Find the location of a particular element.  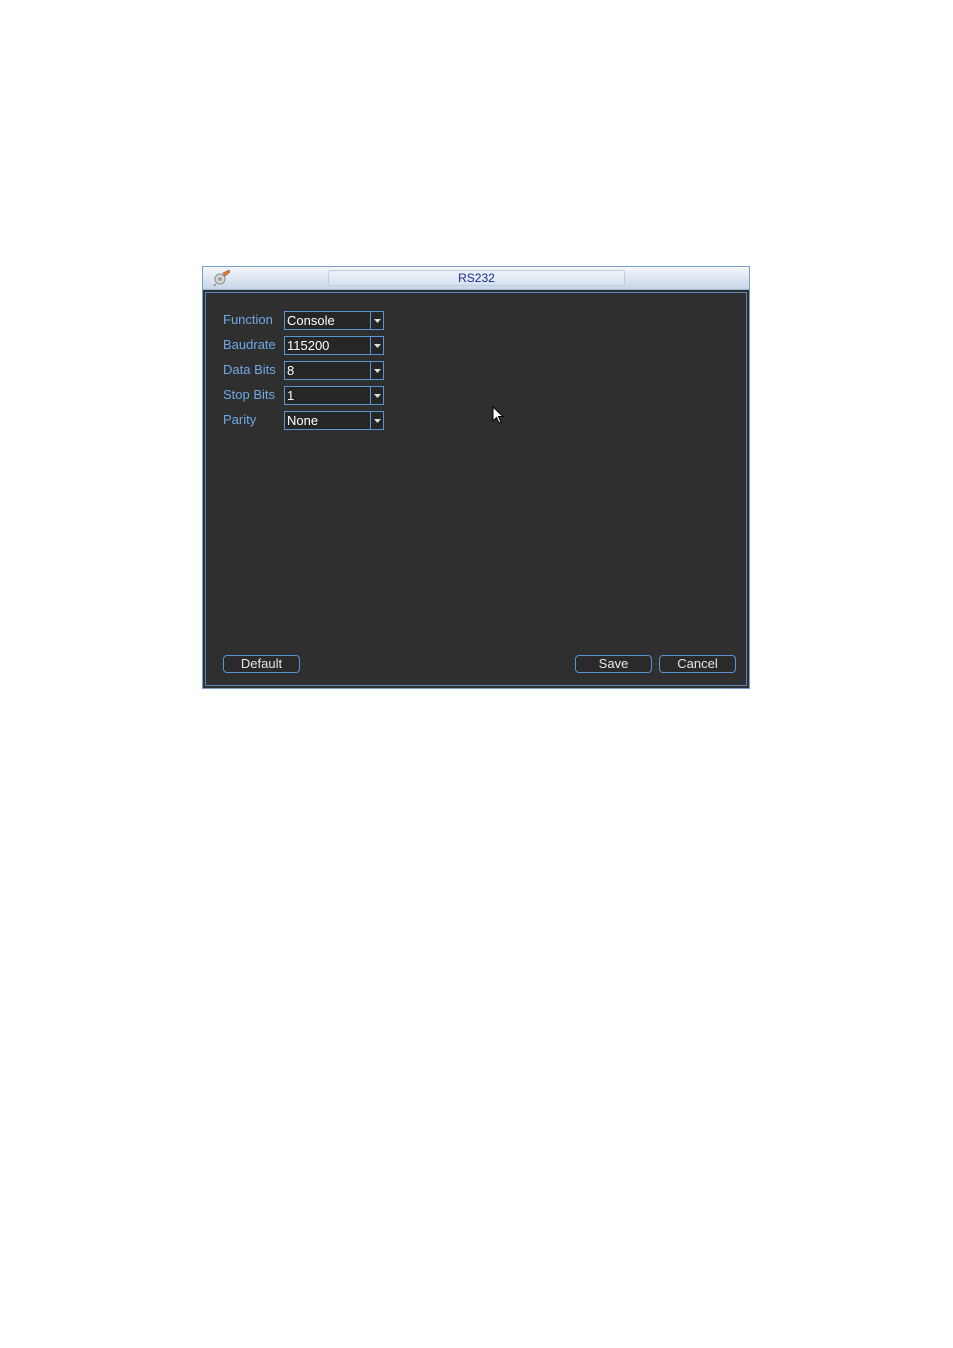

data-bits-value: 8 is located at coordinates (291, 370).